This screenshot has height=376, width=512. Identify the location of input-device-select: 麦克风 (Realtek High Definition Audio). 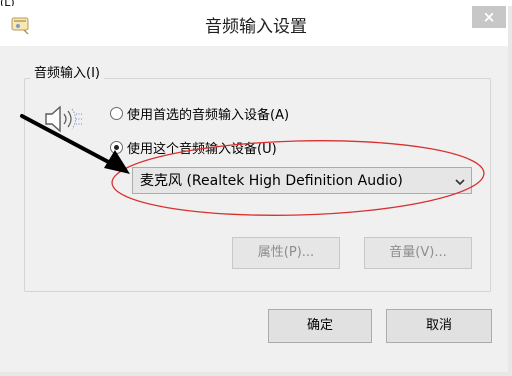
(302, 180).